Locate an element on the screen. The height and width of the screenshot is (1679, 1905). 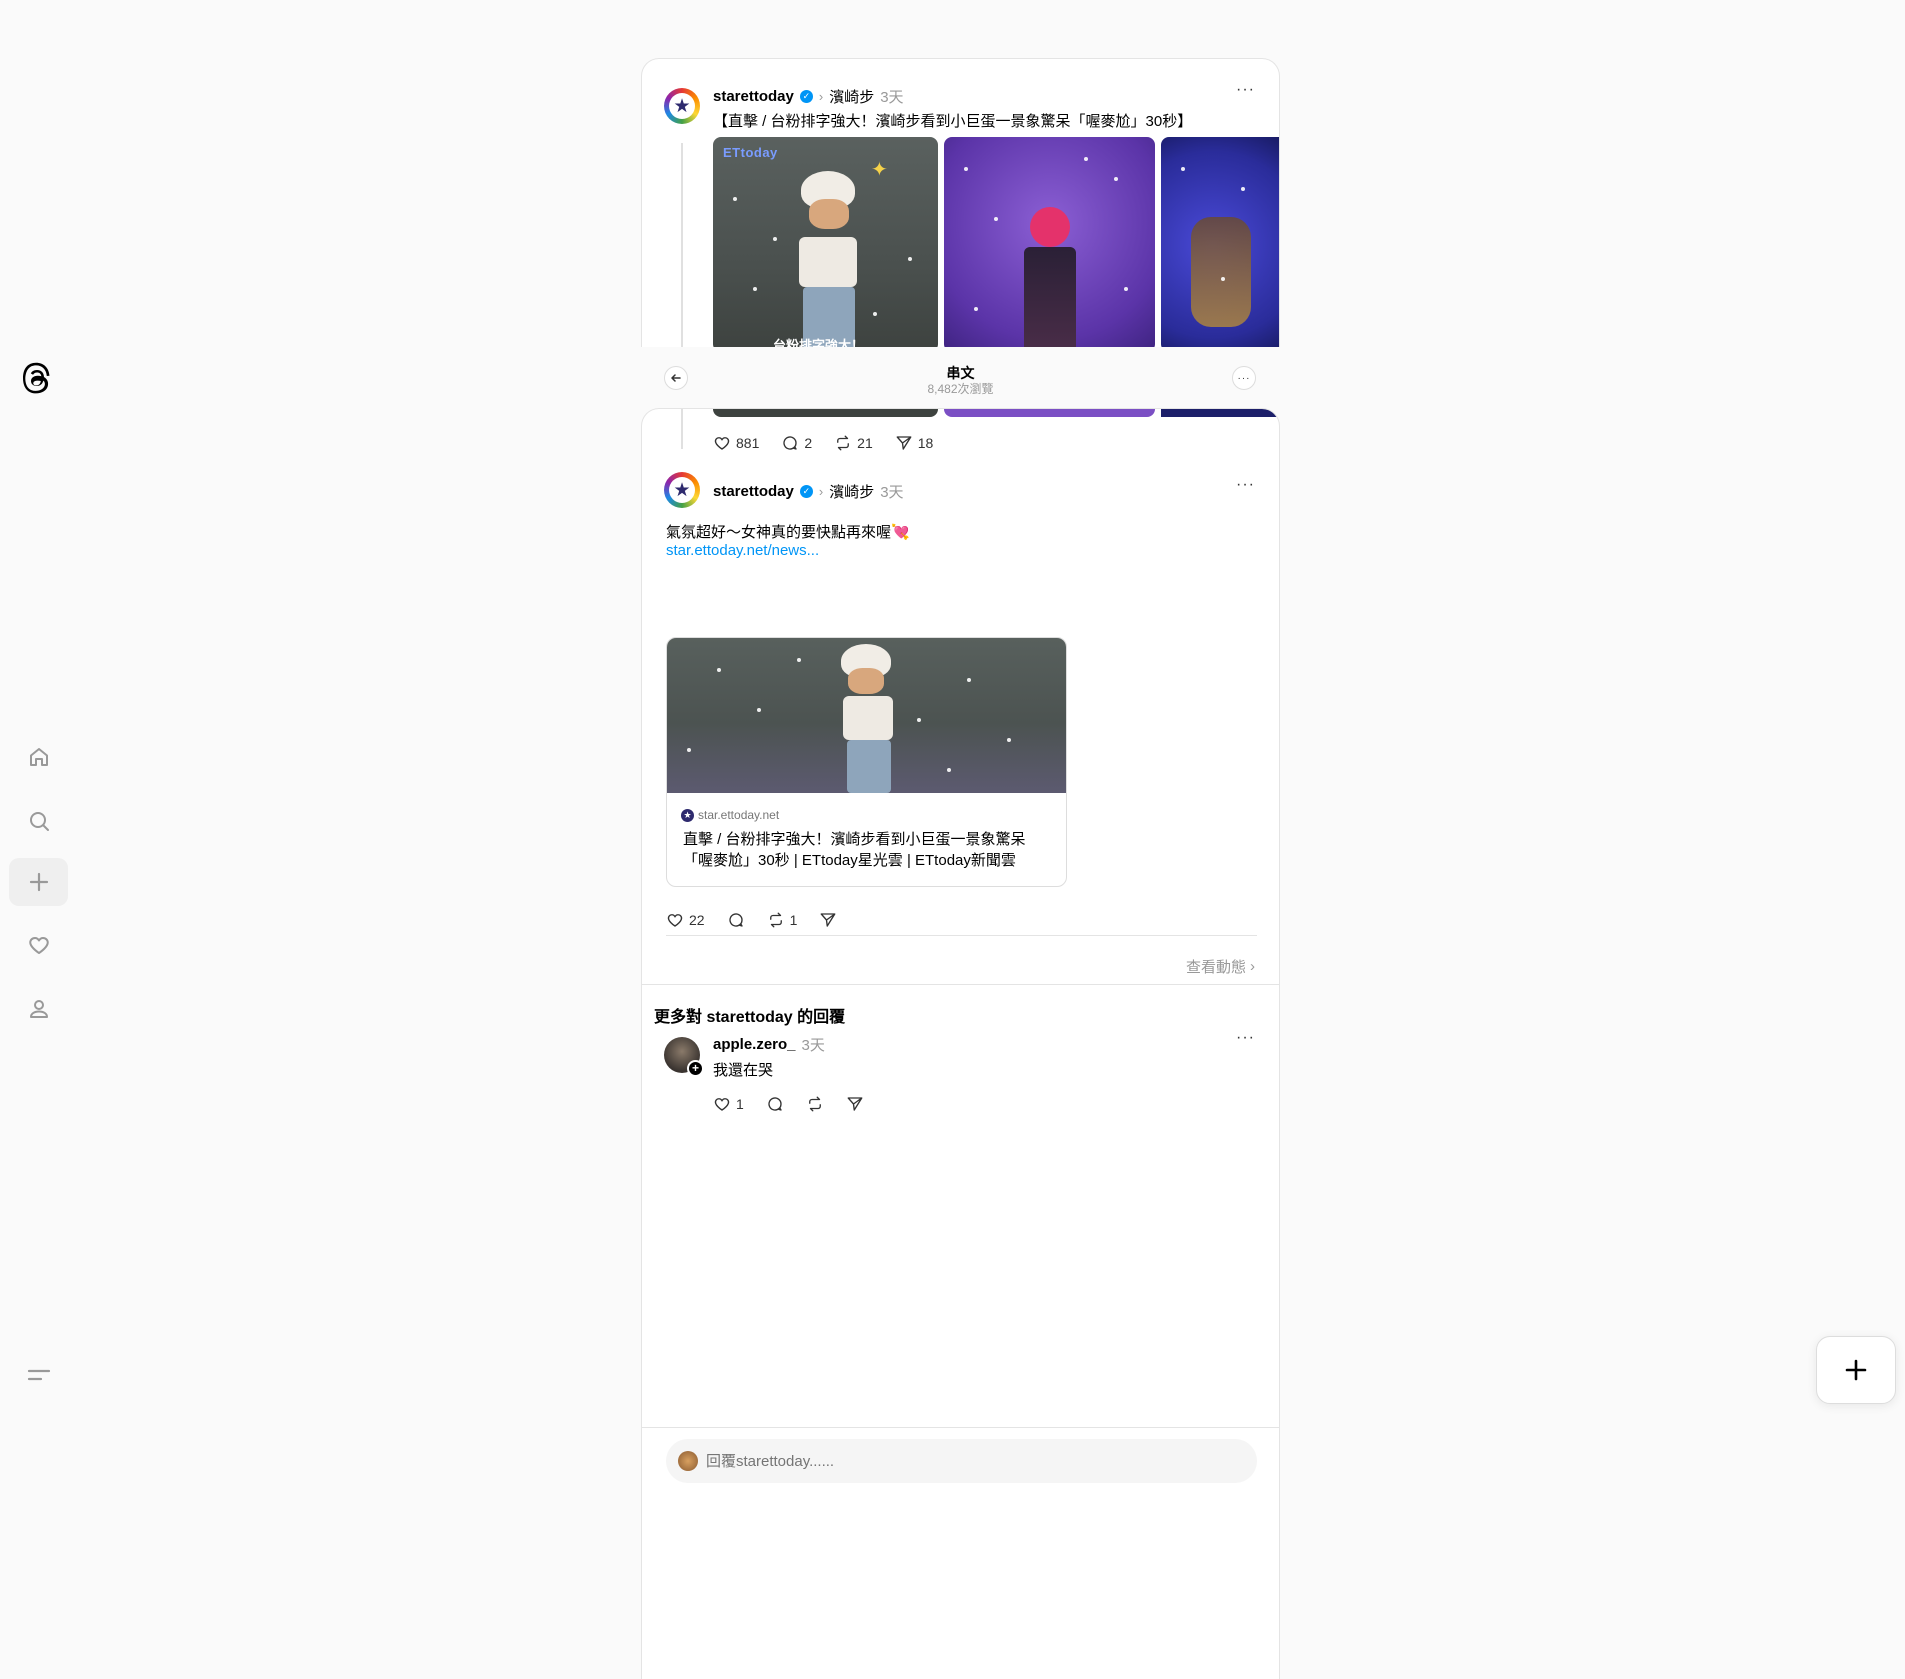
like-button: 22 is located at coordinates (685, 920).